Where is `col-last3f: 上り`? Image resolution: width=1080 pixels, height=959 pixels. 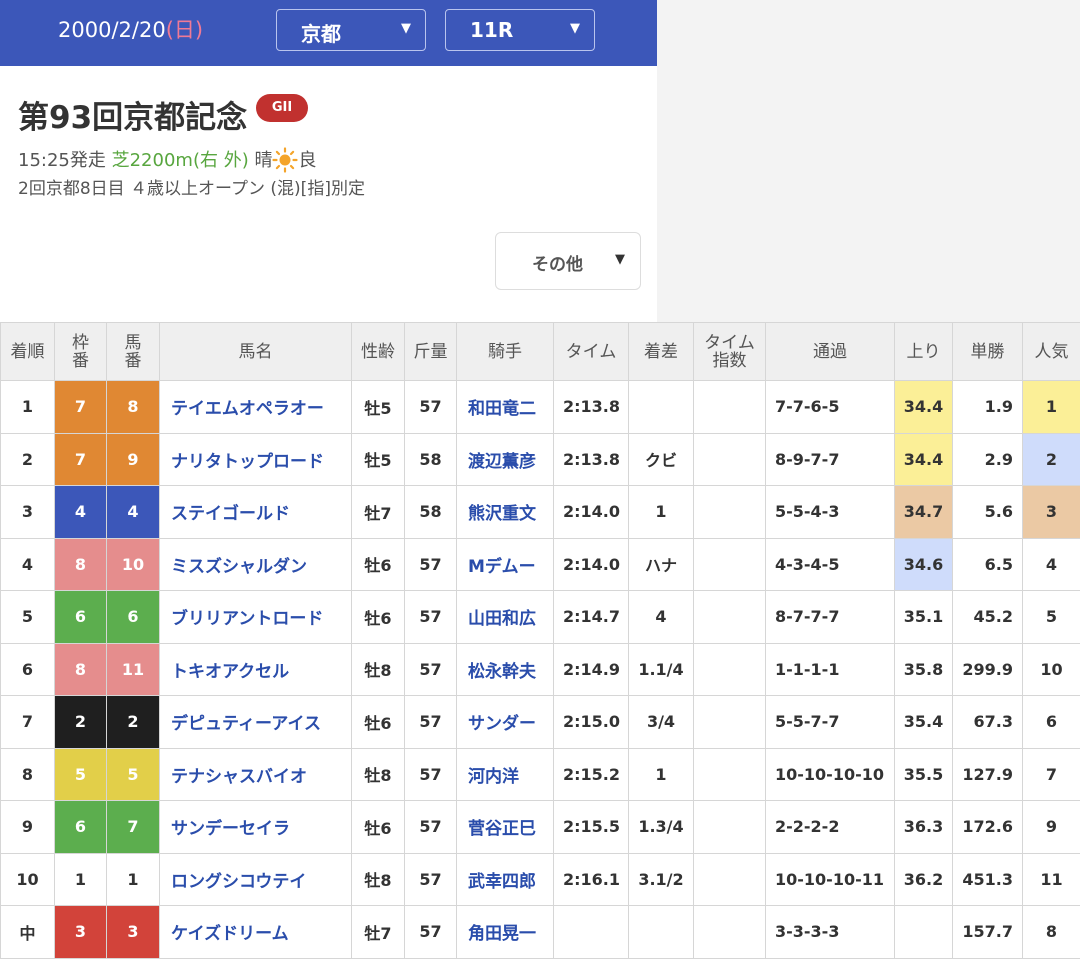 col-last3f: 上り is located at coordinates (924, 352).